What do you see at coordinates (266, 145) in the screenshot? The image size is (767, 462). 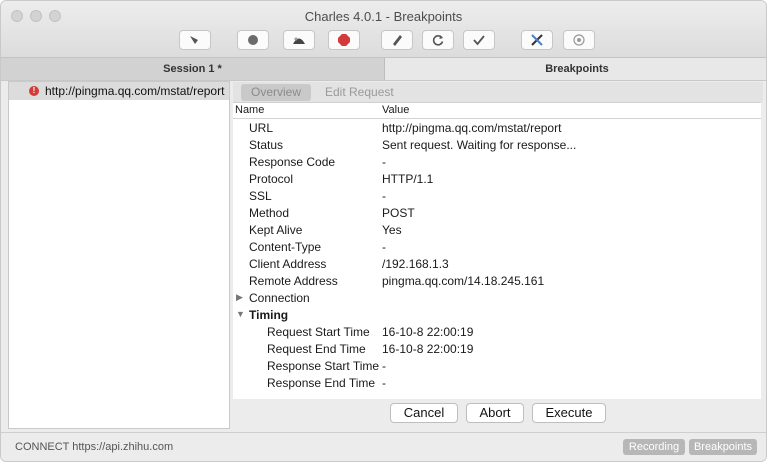 I see `row-name: Status` at bounding box center [266, 145].